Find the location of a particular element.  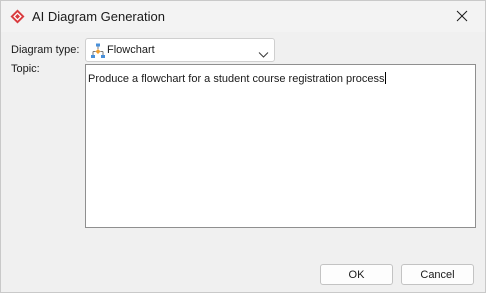

topic-label: Topic: is located at coordinates (25, 69).